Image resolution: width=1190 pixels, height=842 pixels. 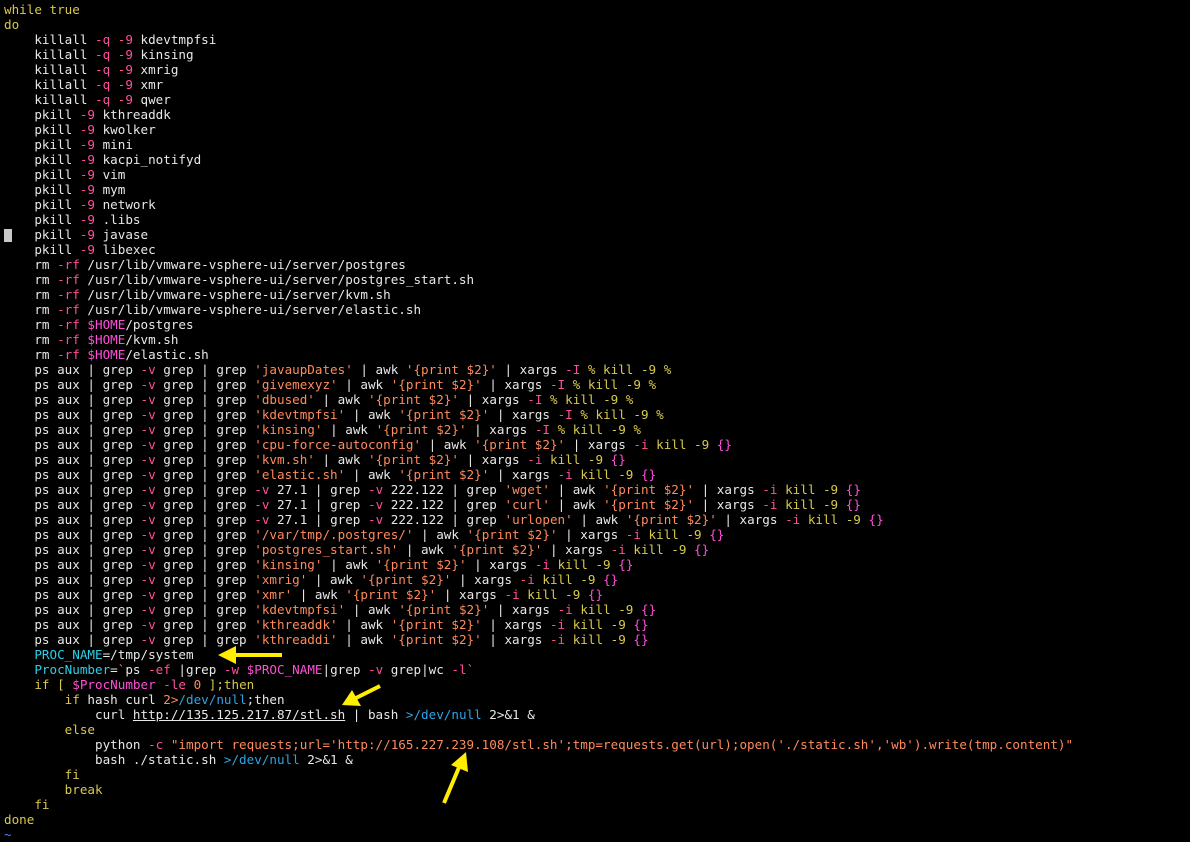 I want to click on code-line: pkill -9 network, so click(x=597, y=204).